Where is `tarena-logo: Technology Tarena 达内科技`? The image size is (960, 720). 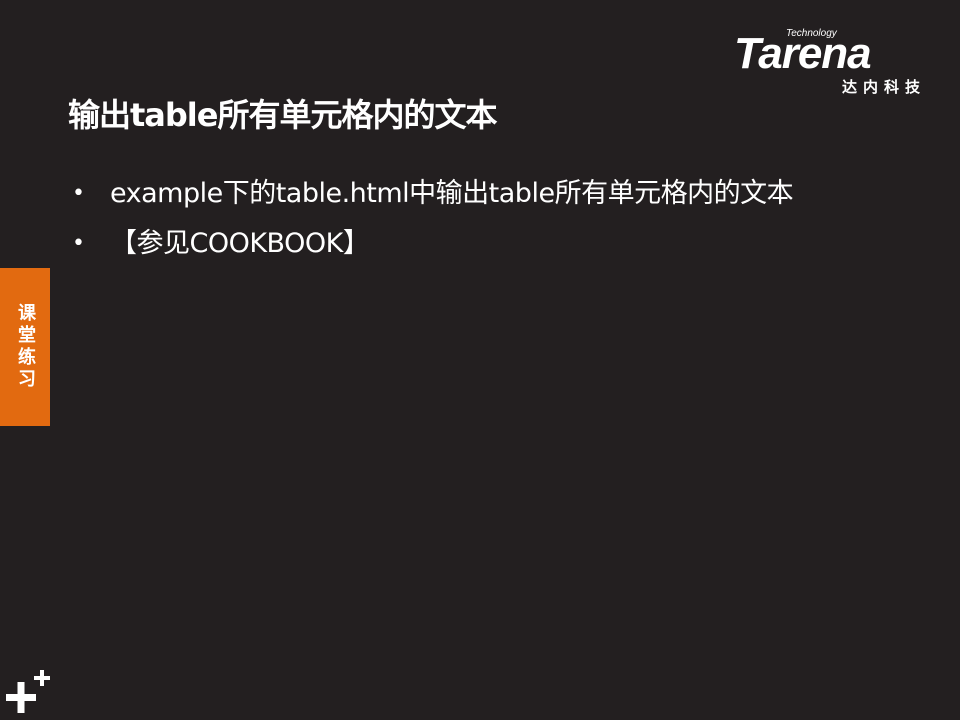
tarena-logo: Technology Tarena 达内科技 is located at coordinates (832, 63).